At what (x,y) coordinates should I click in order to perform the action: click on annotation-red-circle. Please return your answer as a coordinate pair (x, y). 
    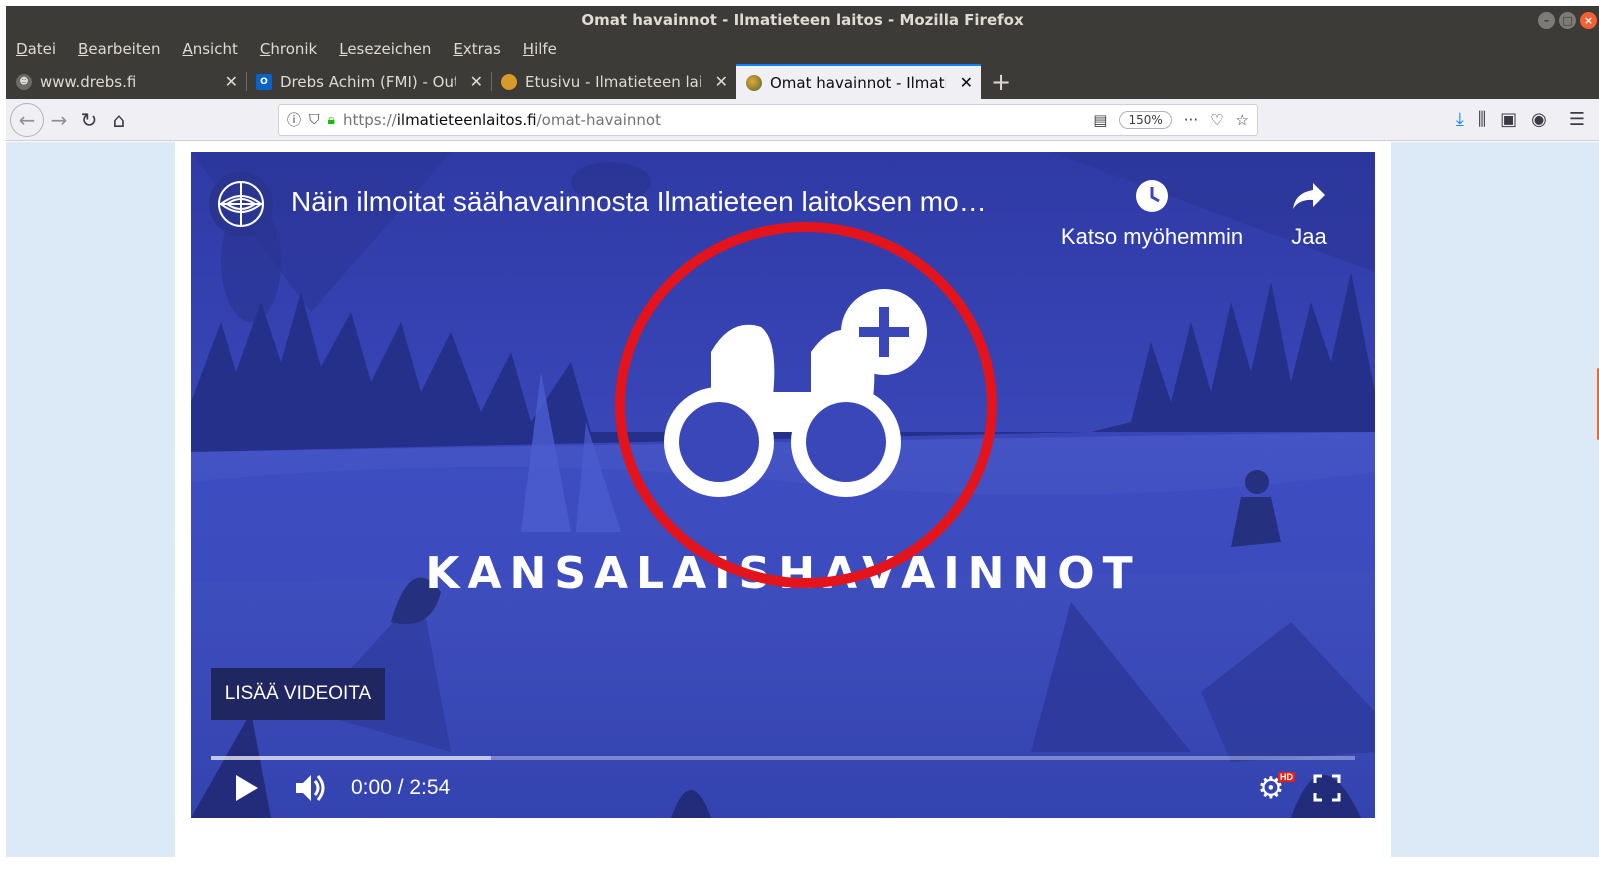
    Looking at the image, I should click on (806, 405).